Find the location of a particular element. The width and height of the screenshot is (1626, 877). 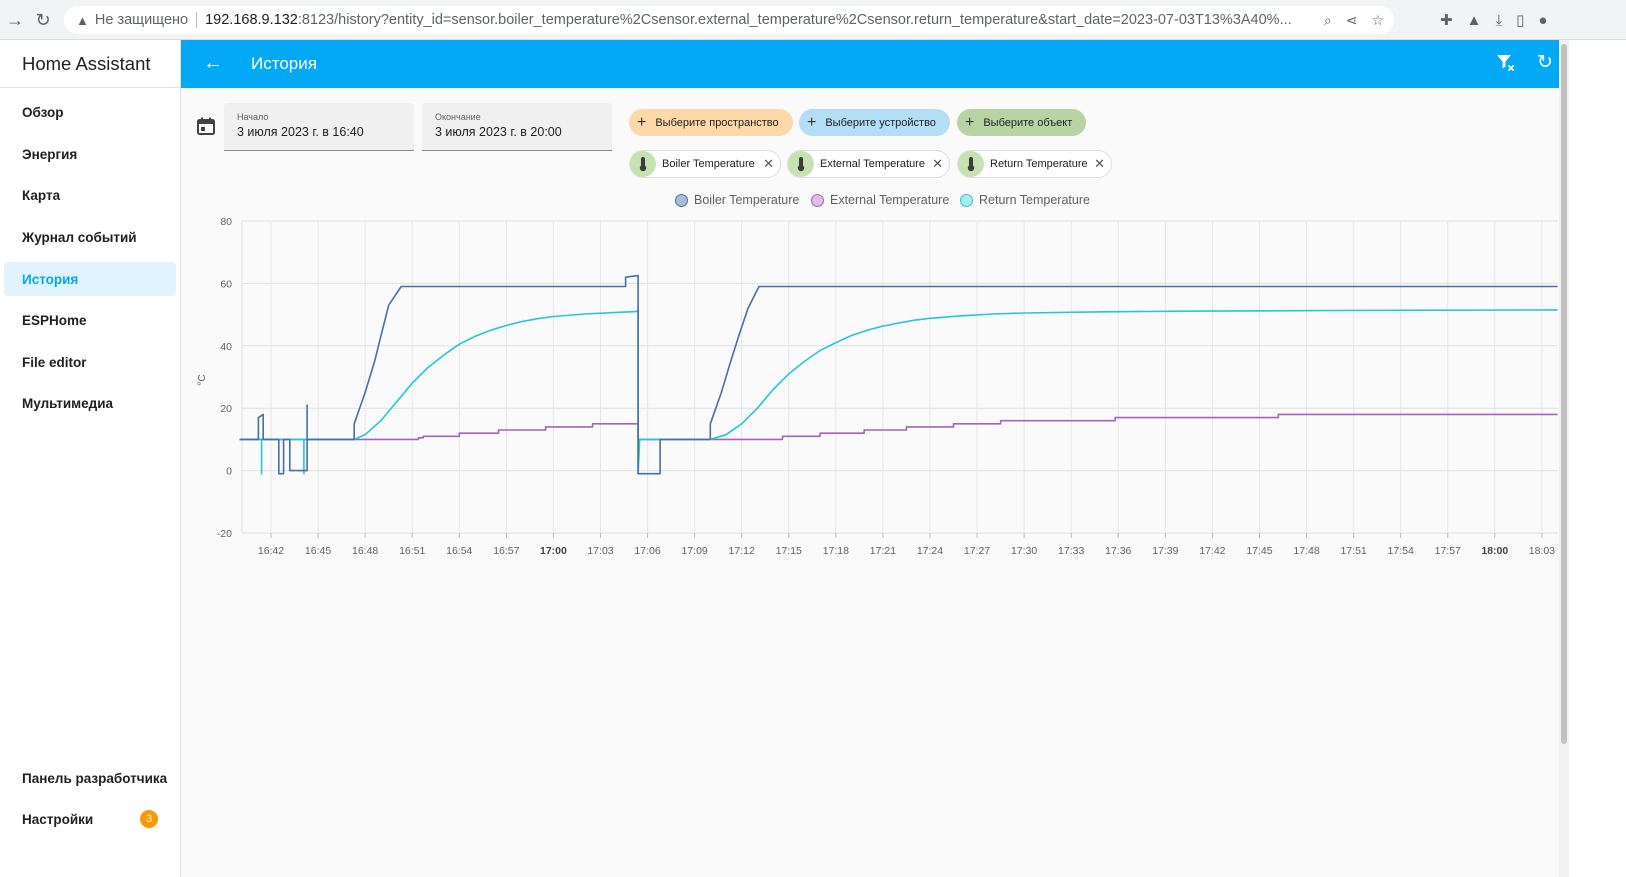

y-axis-label: °C is located at coordinates (202, 380).